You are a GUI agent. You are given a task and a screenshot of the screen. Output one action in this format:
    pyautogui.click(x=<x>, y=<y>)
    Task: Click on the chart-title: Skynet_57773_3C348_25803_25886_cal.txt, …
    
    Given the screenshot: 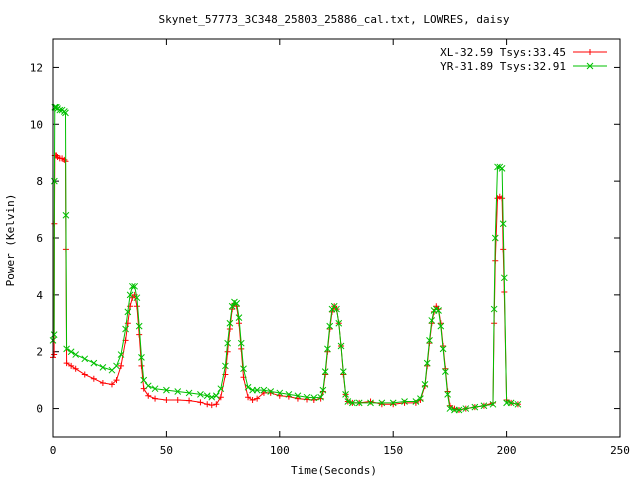 What is the action you would take?
    pyautogui.click(x=334, y=19)
    